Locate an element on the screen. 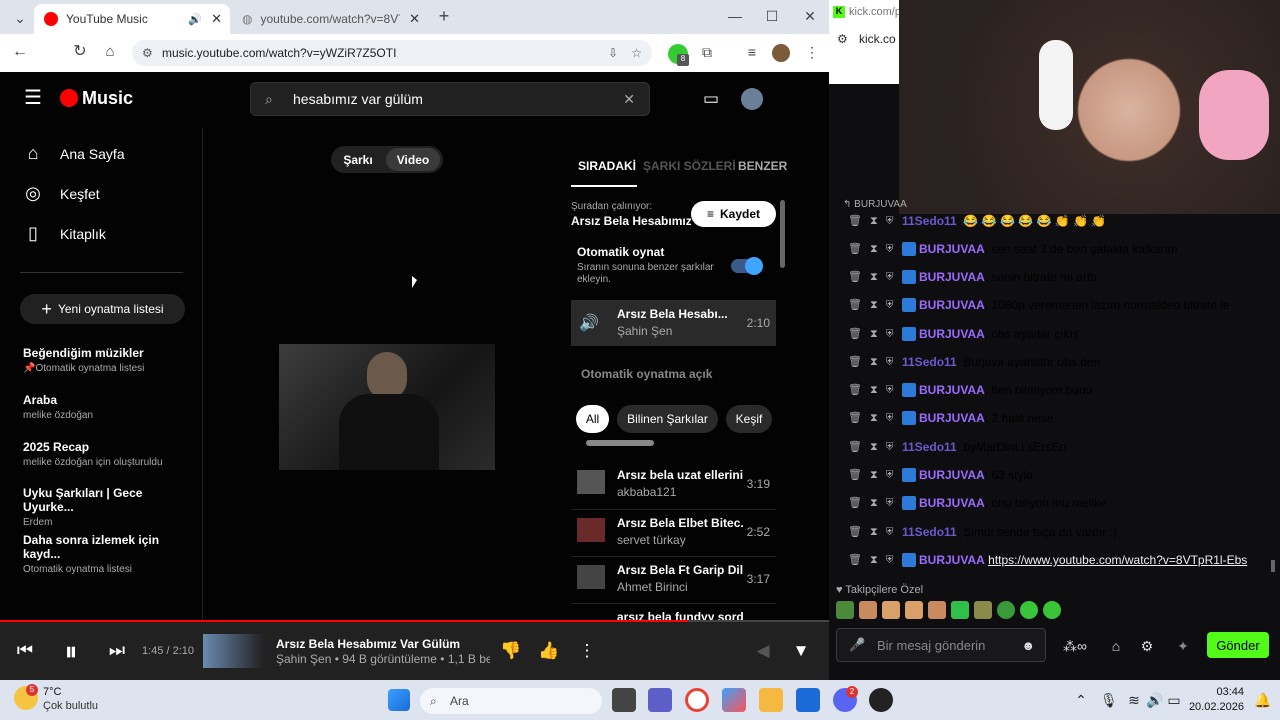 This screenshot has width=1280, height=720. puzzle-icon: ⧉ is located at coordinates (707, 52).